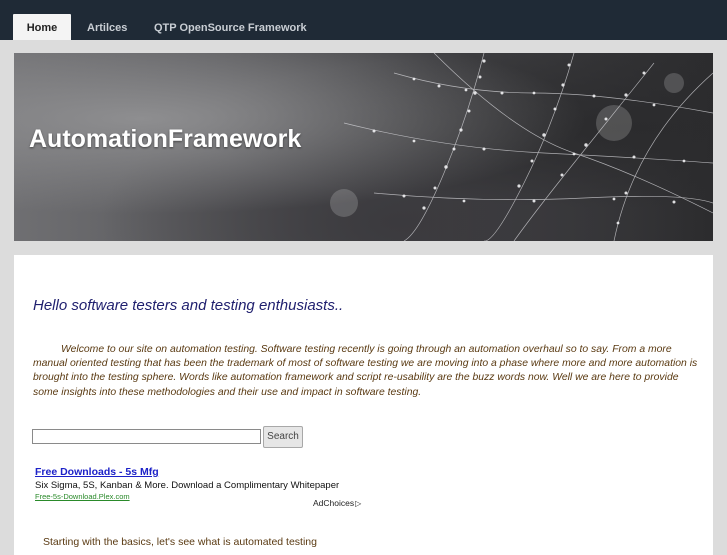 The image size is (727, 555). I want to click on search-button: Search, so click(283, 437).